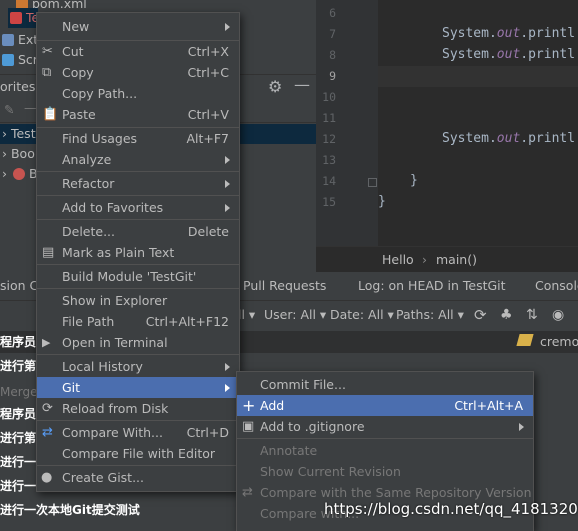  Describe the element at coordinates (385, 405) in the screenshot. I see `git-menu-add: + Add Ctrl+Alt+A` at that location.